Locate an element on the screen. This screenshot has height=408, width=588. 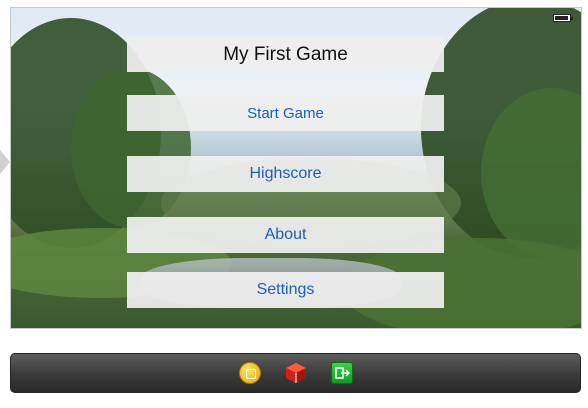
scene-dock-toolbar is located at coordinates (295, 373).